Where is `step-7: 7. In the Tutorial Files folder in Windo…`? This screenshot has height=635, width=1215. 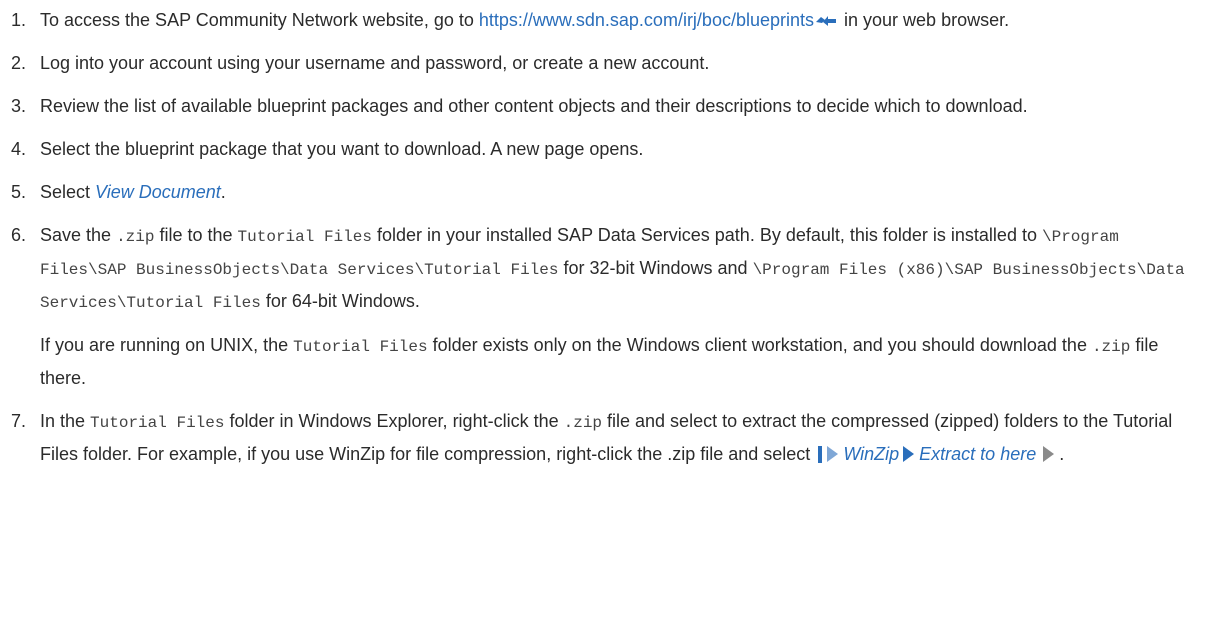 step-7: 7. In the Tutorial Files folder in Windo… is located at coordinates (603, 438).